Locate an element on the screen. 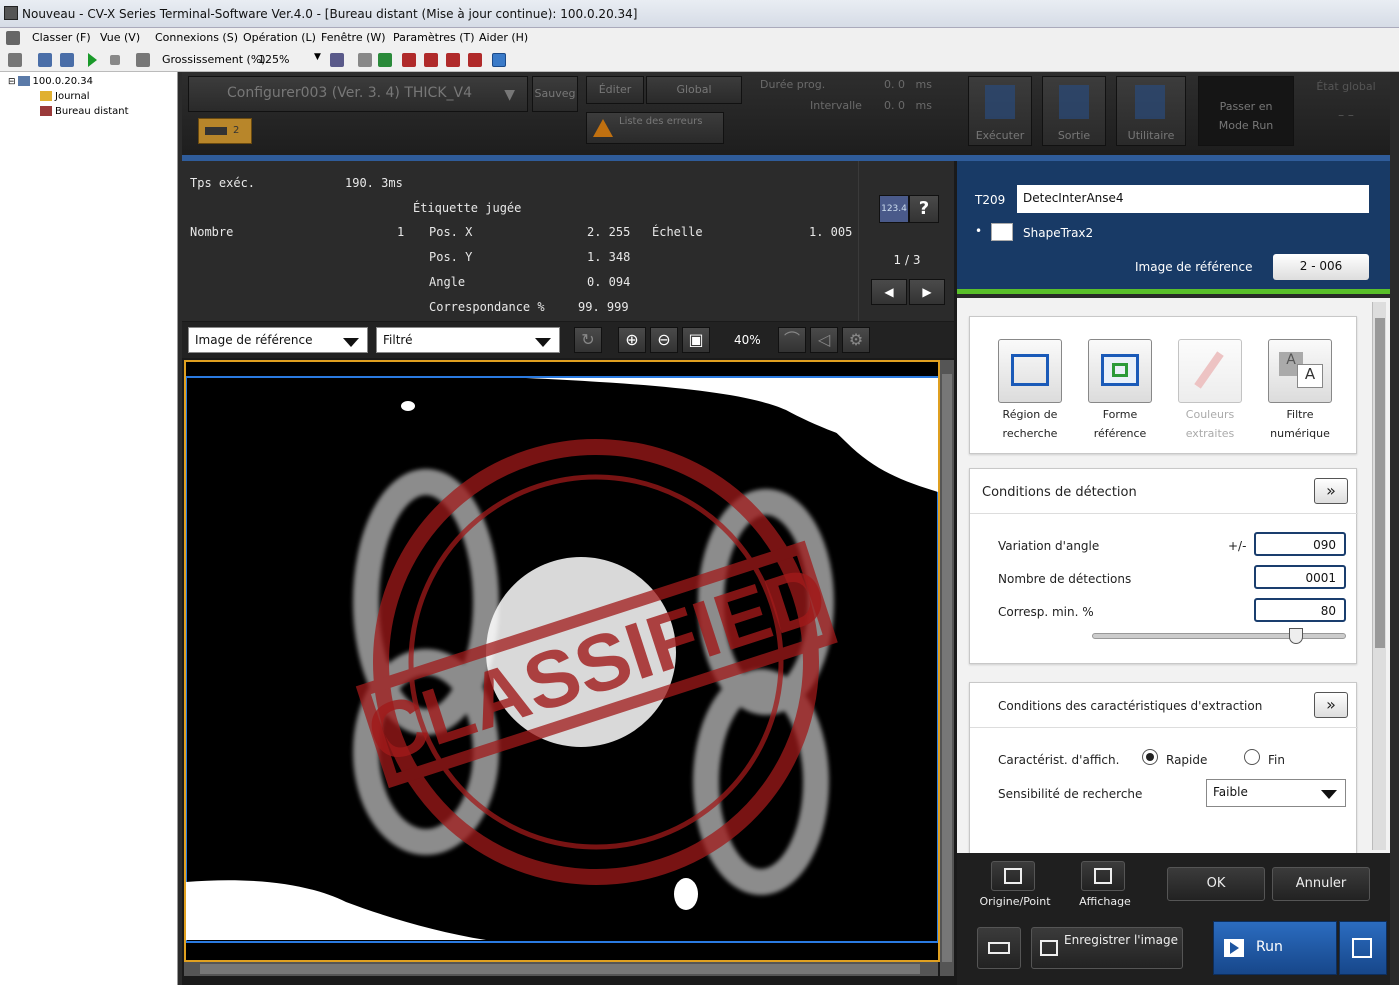 This screenshot has width=1399, height=985. camera-tab: 2 is located at coordinates (225, 131).